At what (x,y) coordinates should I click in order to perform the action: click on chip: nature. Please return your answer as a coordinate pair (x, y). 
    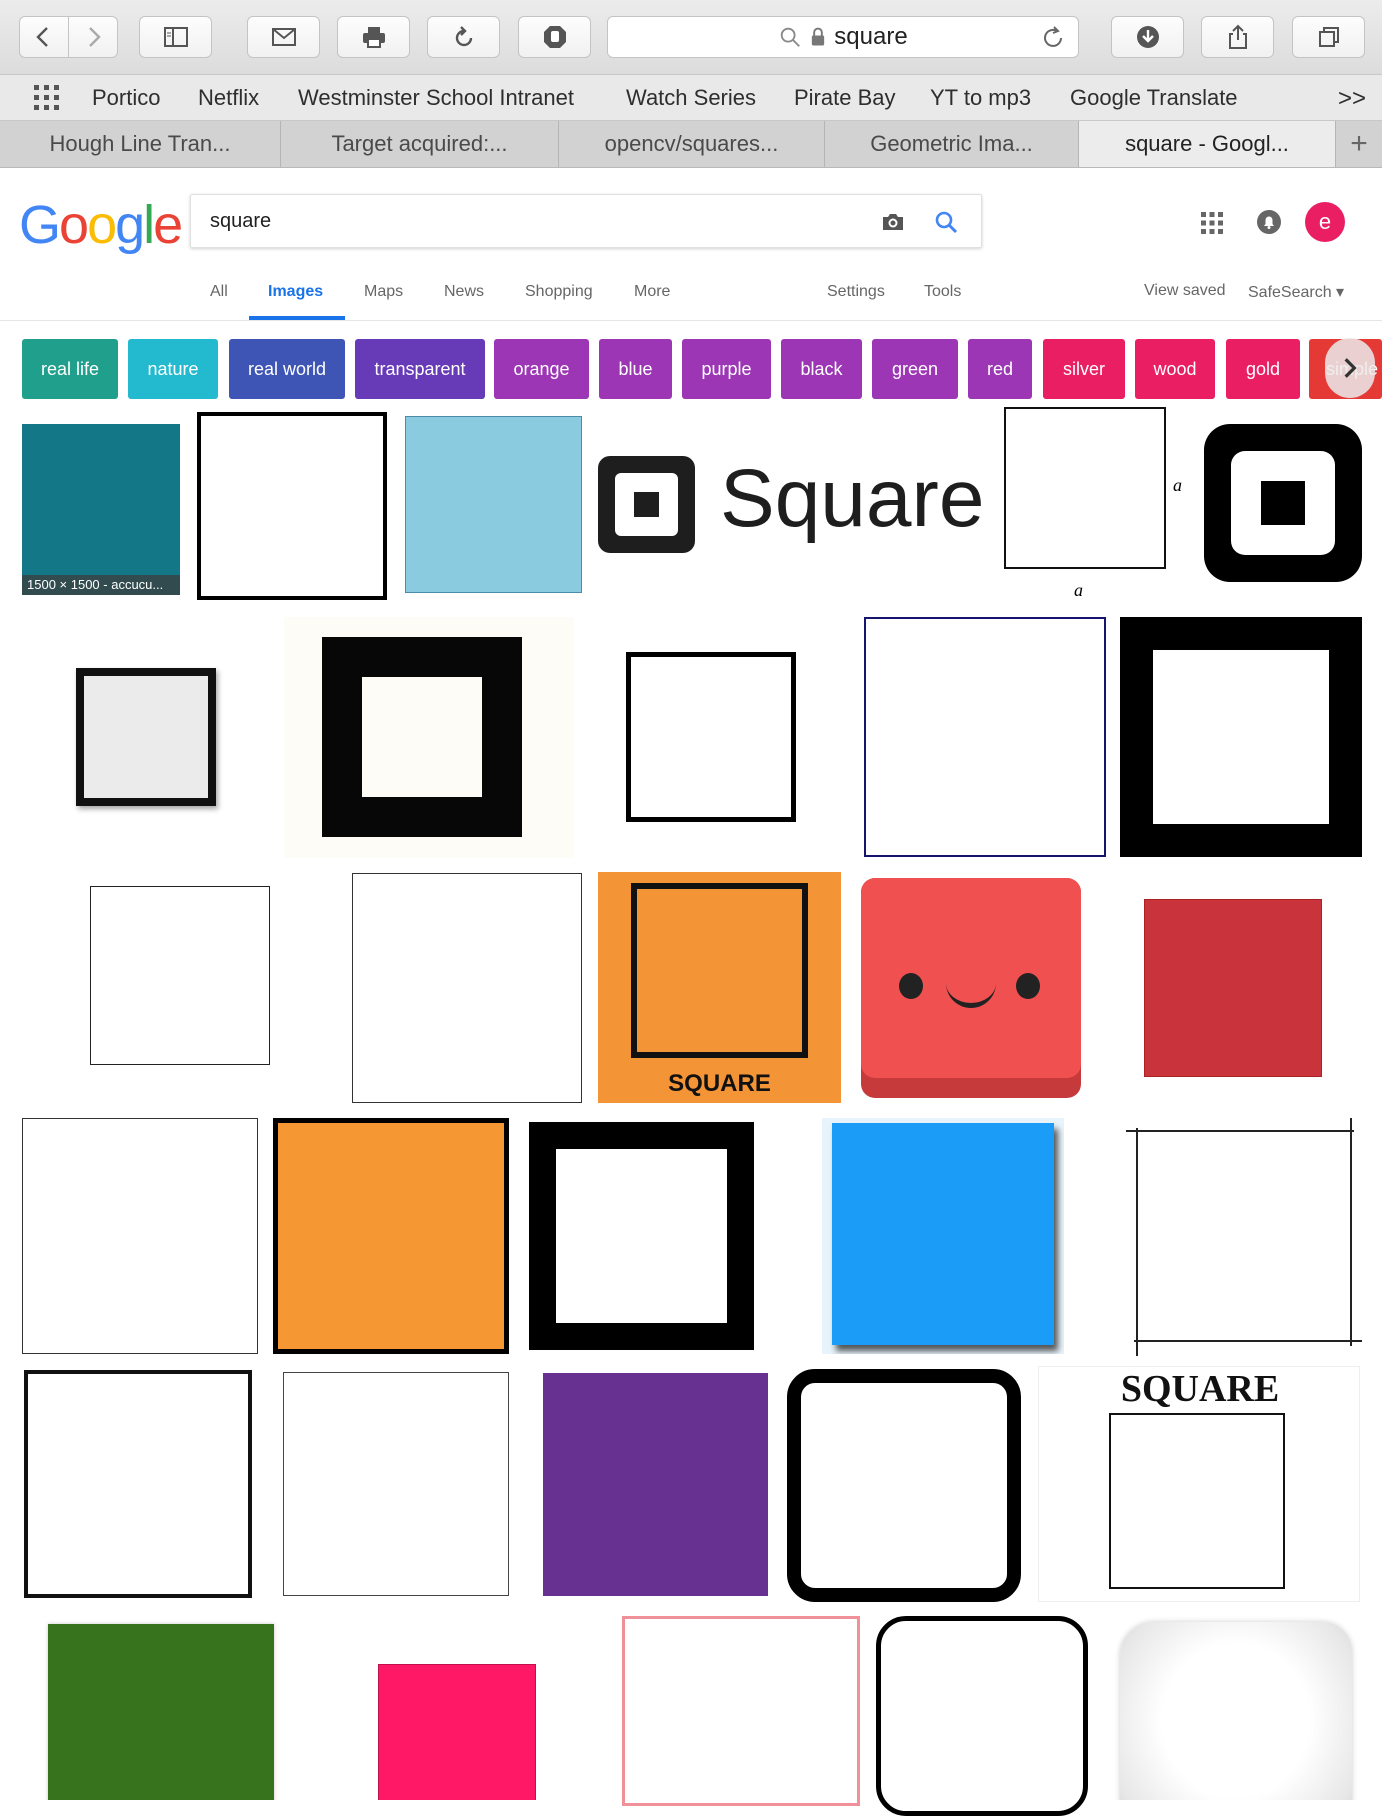
    Looking at the image, I should click on (173, 369).